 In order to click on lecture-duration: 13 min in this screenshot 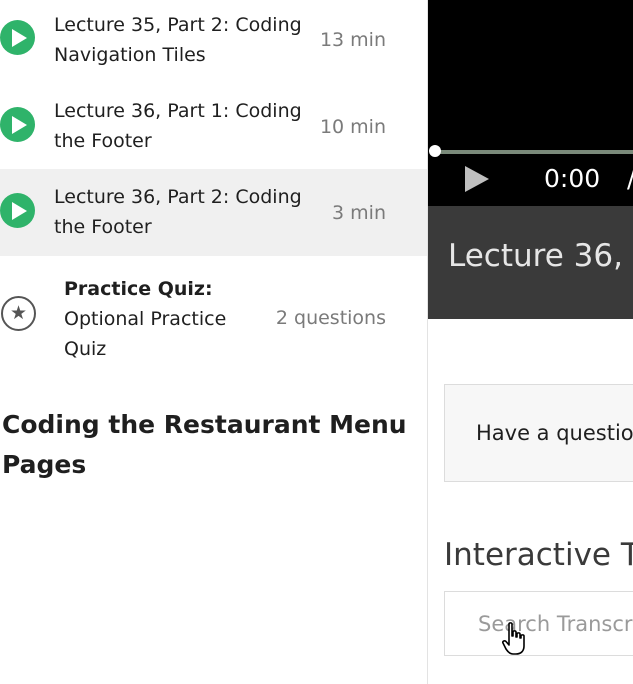, I will do `click(352, 40)`.